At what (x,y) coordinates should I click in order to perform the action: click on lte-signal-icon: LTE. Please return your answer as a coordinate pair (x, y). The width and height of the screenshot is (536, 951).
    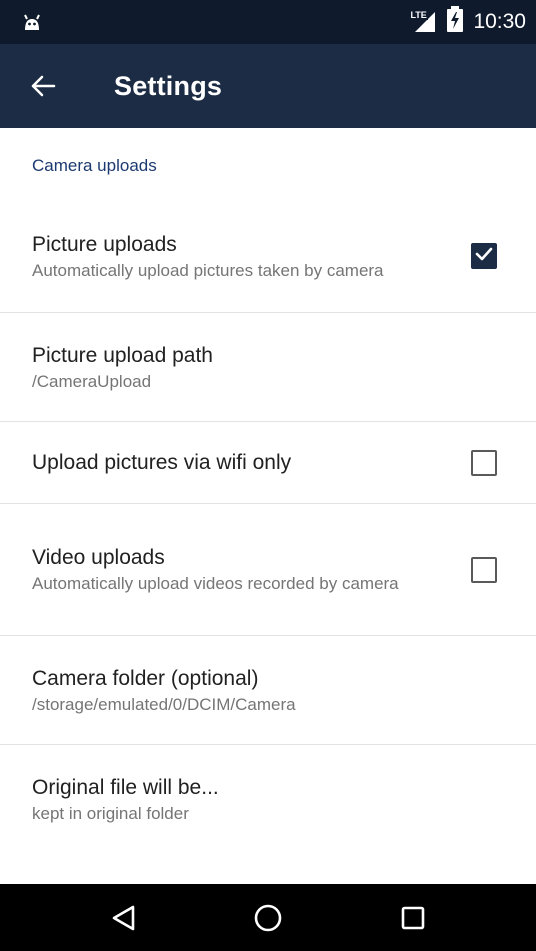
    Looking at the image, I should click on (423, 22).